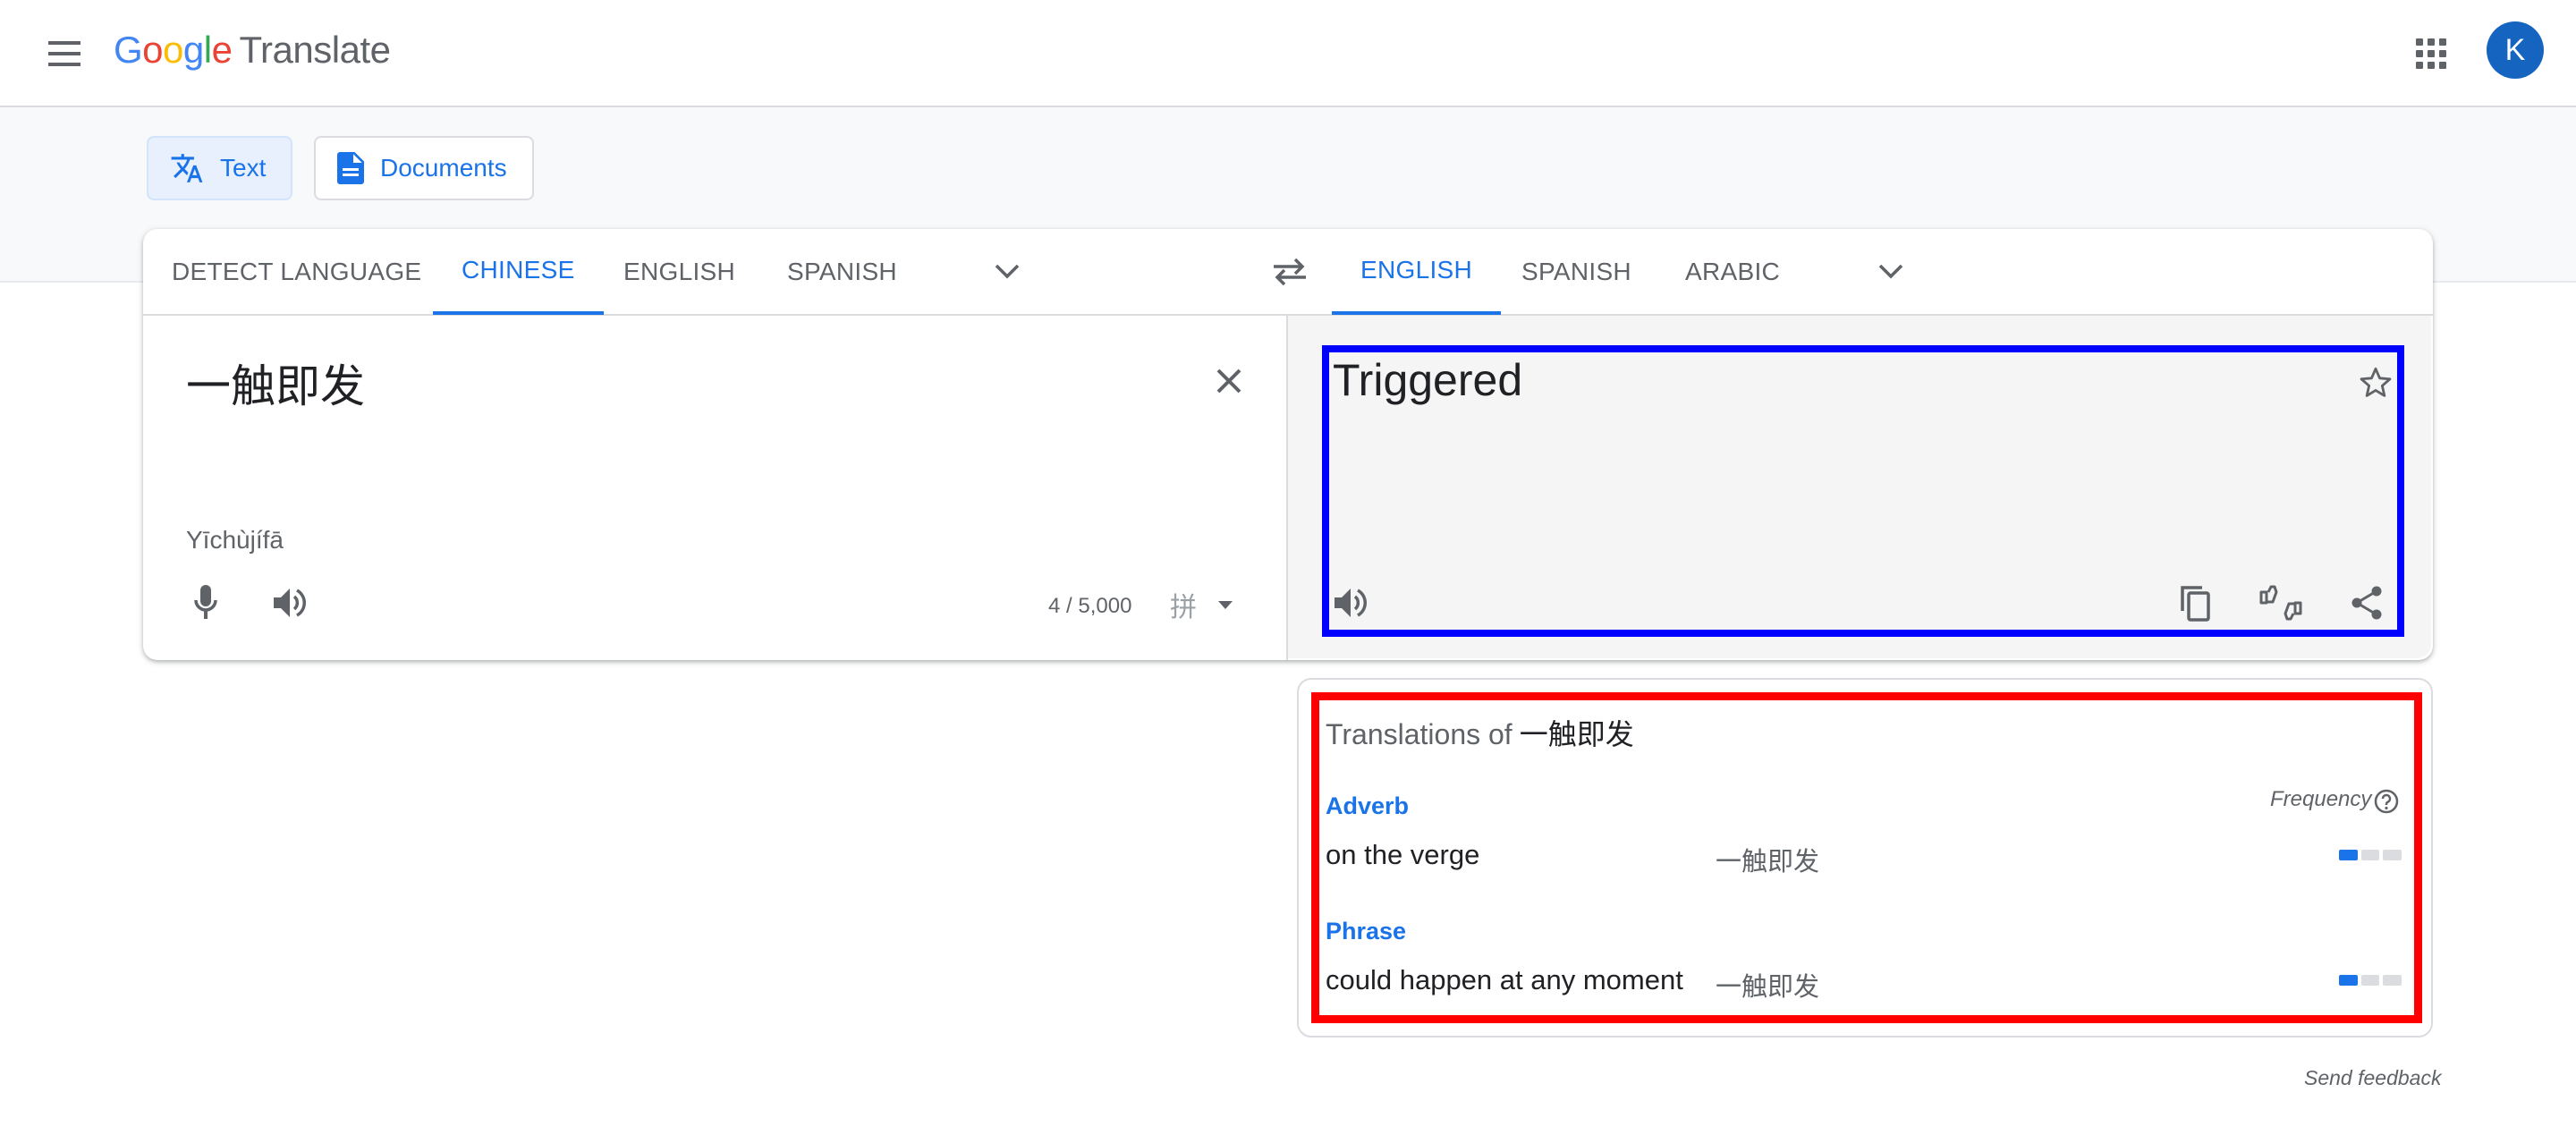 This screenshot has width=2576, height=1135. Describe the element at coordinates (1402, 855) in the screenshot. I see `translation-entry-word: on the verge` at that location.